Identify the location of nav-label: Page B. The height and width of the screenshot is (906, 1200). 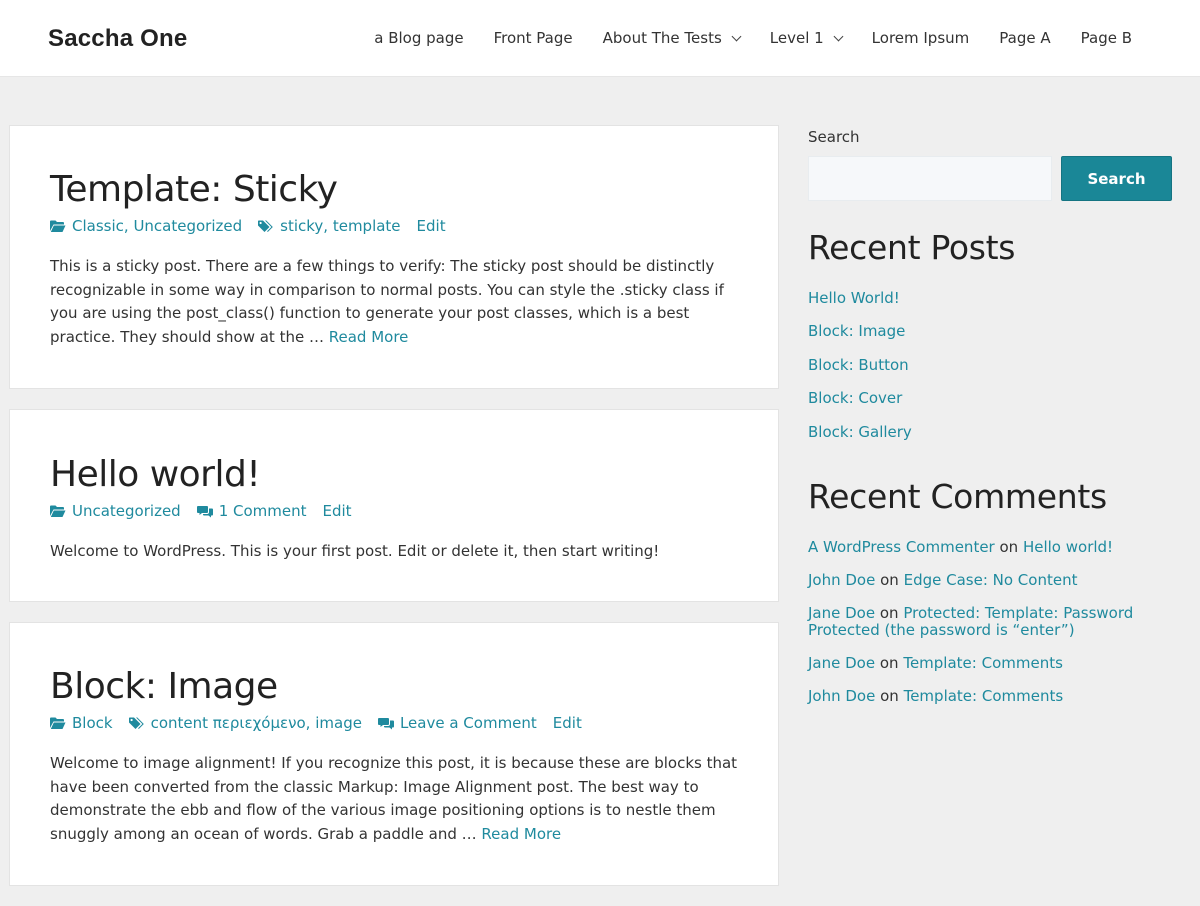
(1106, 38).